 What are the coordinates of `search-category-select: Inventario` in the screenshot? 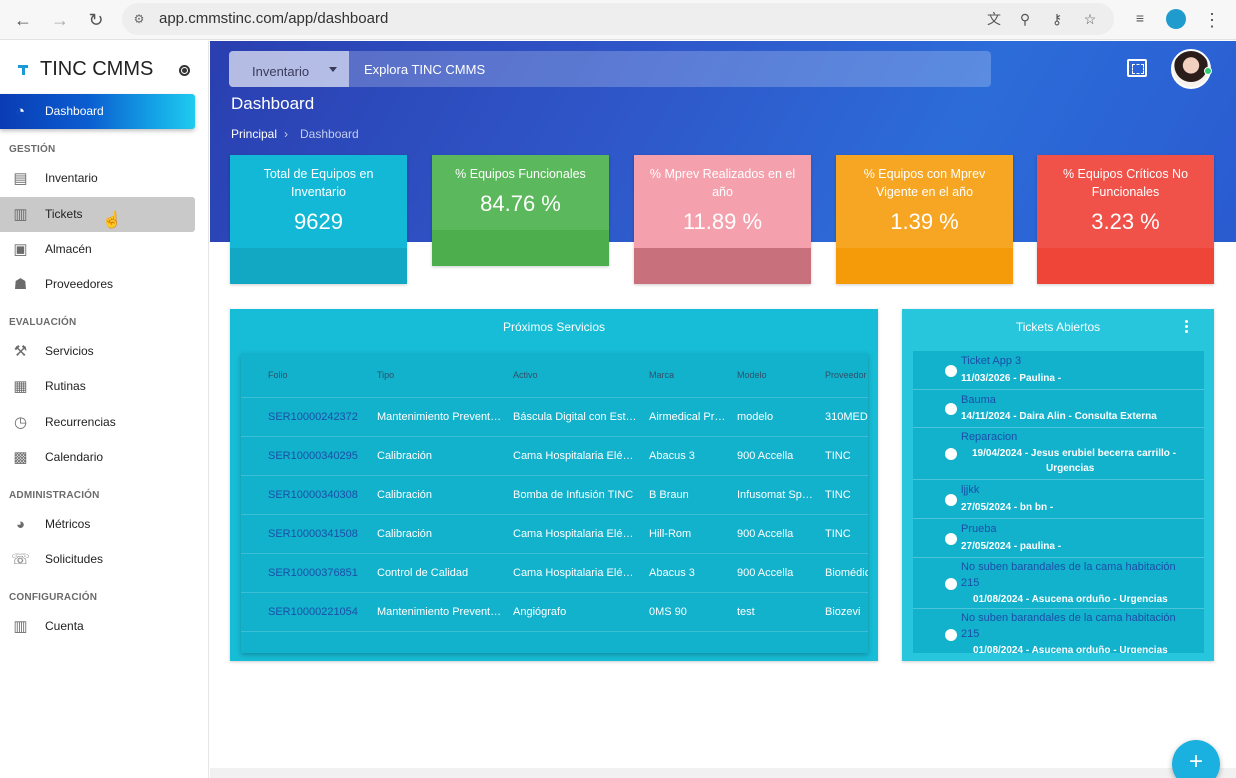 It's located at (289, 69).